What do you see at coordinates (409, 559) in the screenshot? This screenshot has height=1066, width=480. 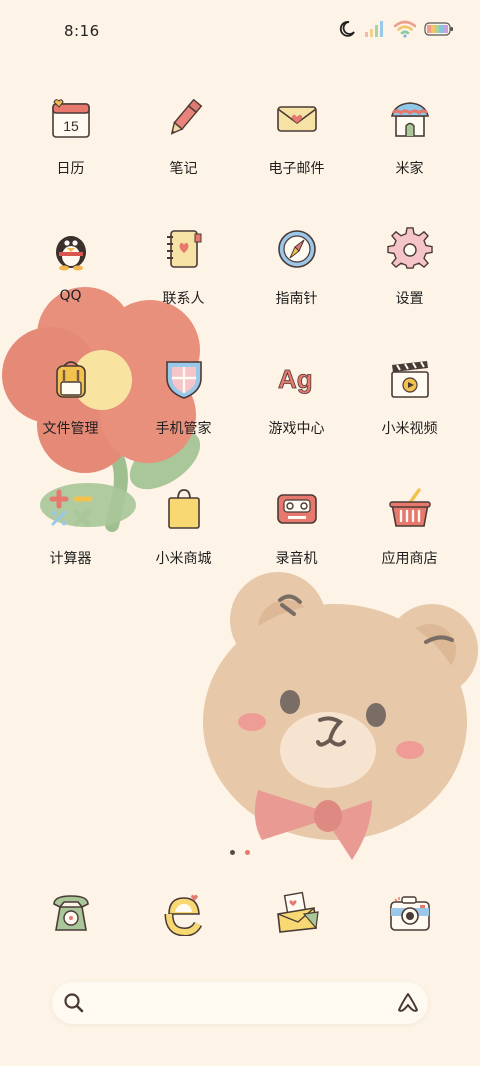 I see `app-label: 应用商店` at bounding box center [409, 559].